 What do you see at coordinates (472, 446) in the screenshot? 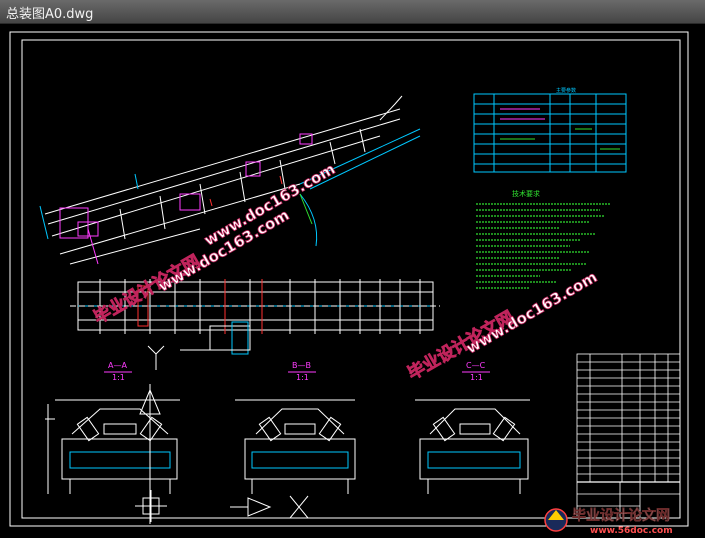
I see `section-view-c` at bounding box center [472, 446].